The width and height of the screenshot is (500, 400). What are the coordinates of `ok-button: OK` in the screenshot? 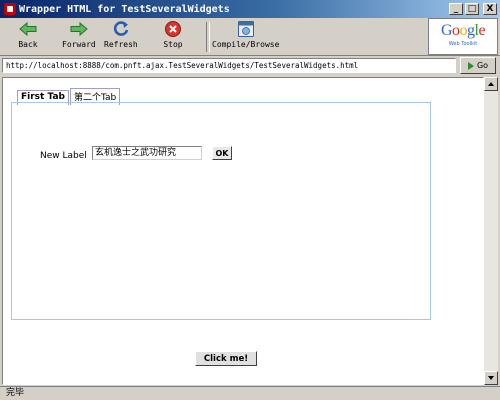 It's located at (222, 153).